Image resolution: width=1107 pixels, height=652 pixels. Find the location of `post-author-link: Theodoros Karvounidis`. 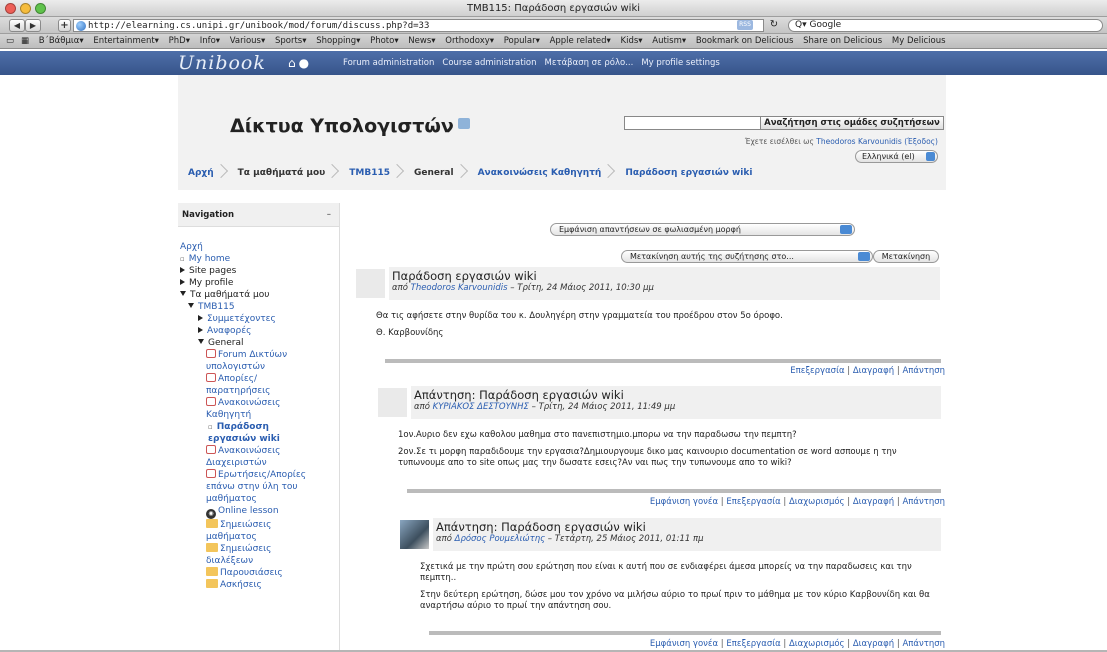

post-author-link: Theodoros Karvounidis is located at coordinates (459, 288).